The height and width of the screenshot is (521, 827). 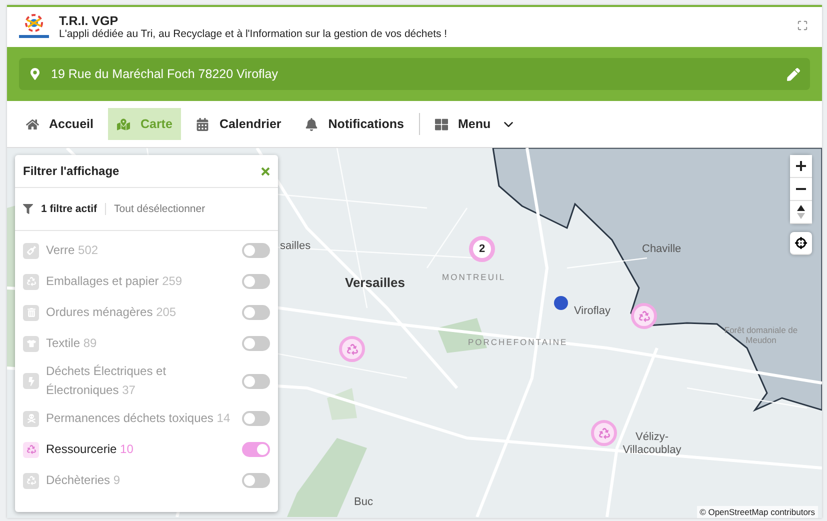 What do you see at coordinates (474, 278) in the screenshot?
I see `map-label: MONTREUIL` at bounding box center [474, 278].